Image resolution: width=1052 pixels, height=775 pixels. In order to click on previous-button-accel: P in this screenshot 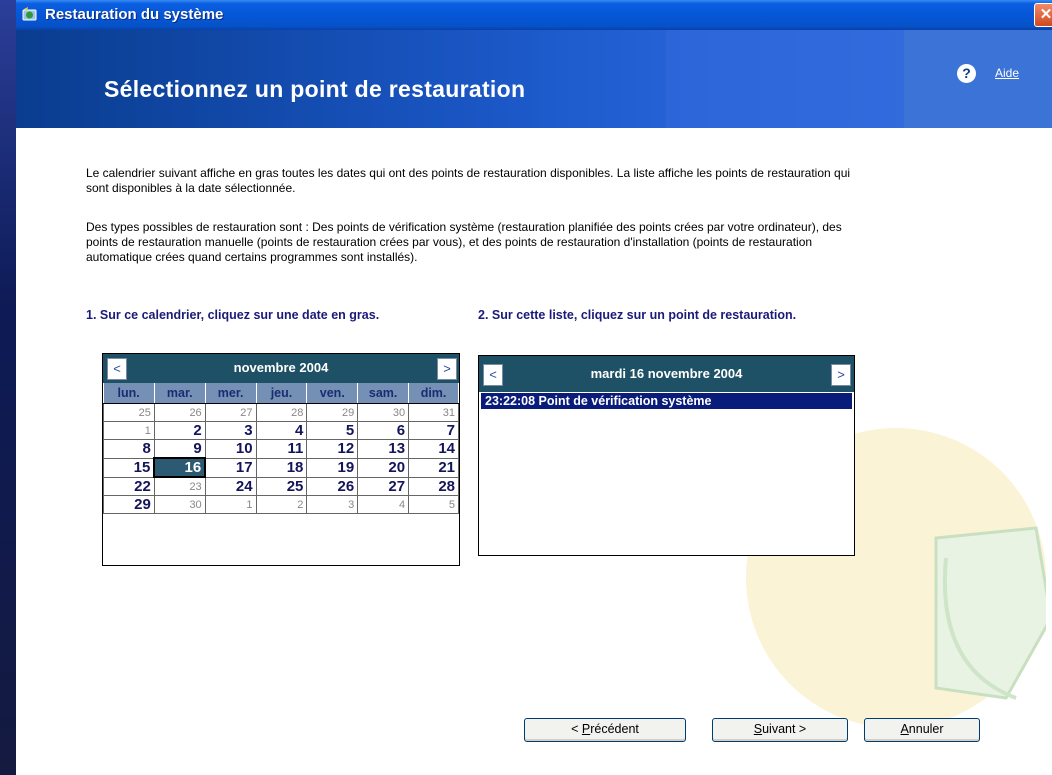, I will do `click(586, 729)`.